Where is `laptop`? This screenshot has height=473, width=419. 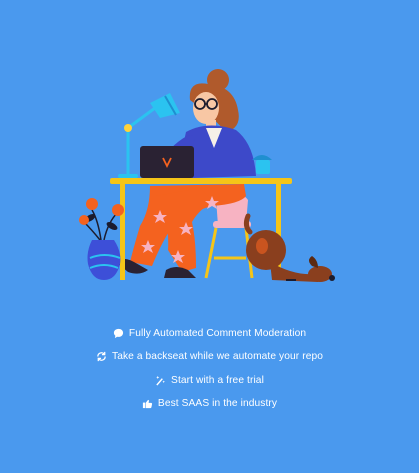 laptop is located at coordinates (167, 162).